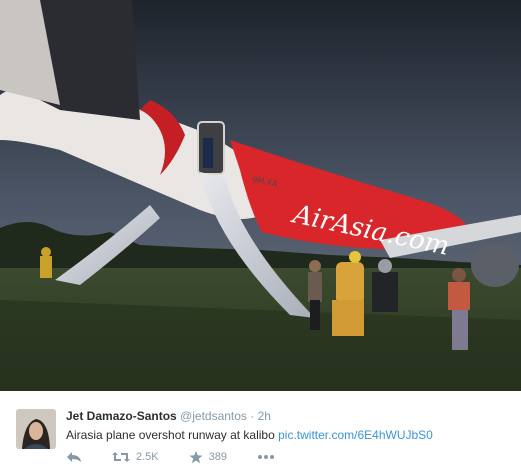 The width and height of the screenshot is (521, 472). I want to click on favorite-button: 389, so click(208, 457).